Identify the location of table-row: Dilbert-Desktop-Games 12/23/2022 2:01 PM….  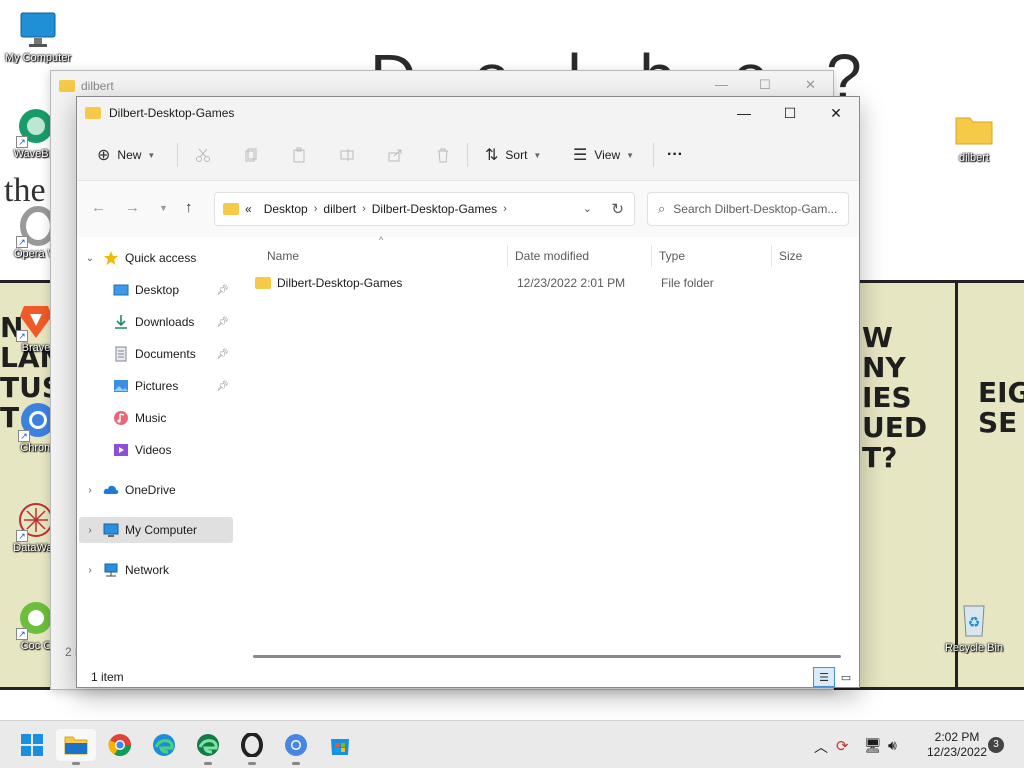
(553, 283).